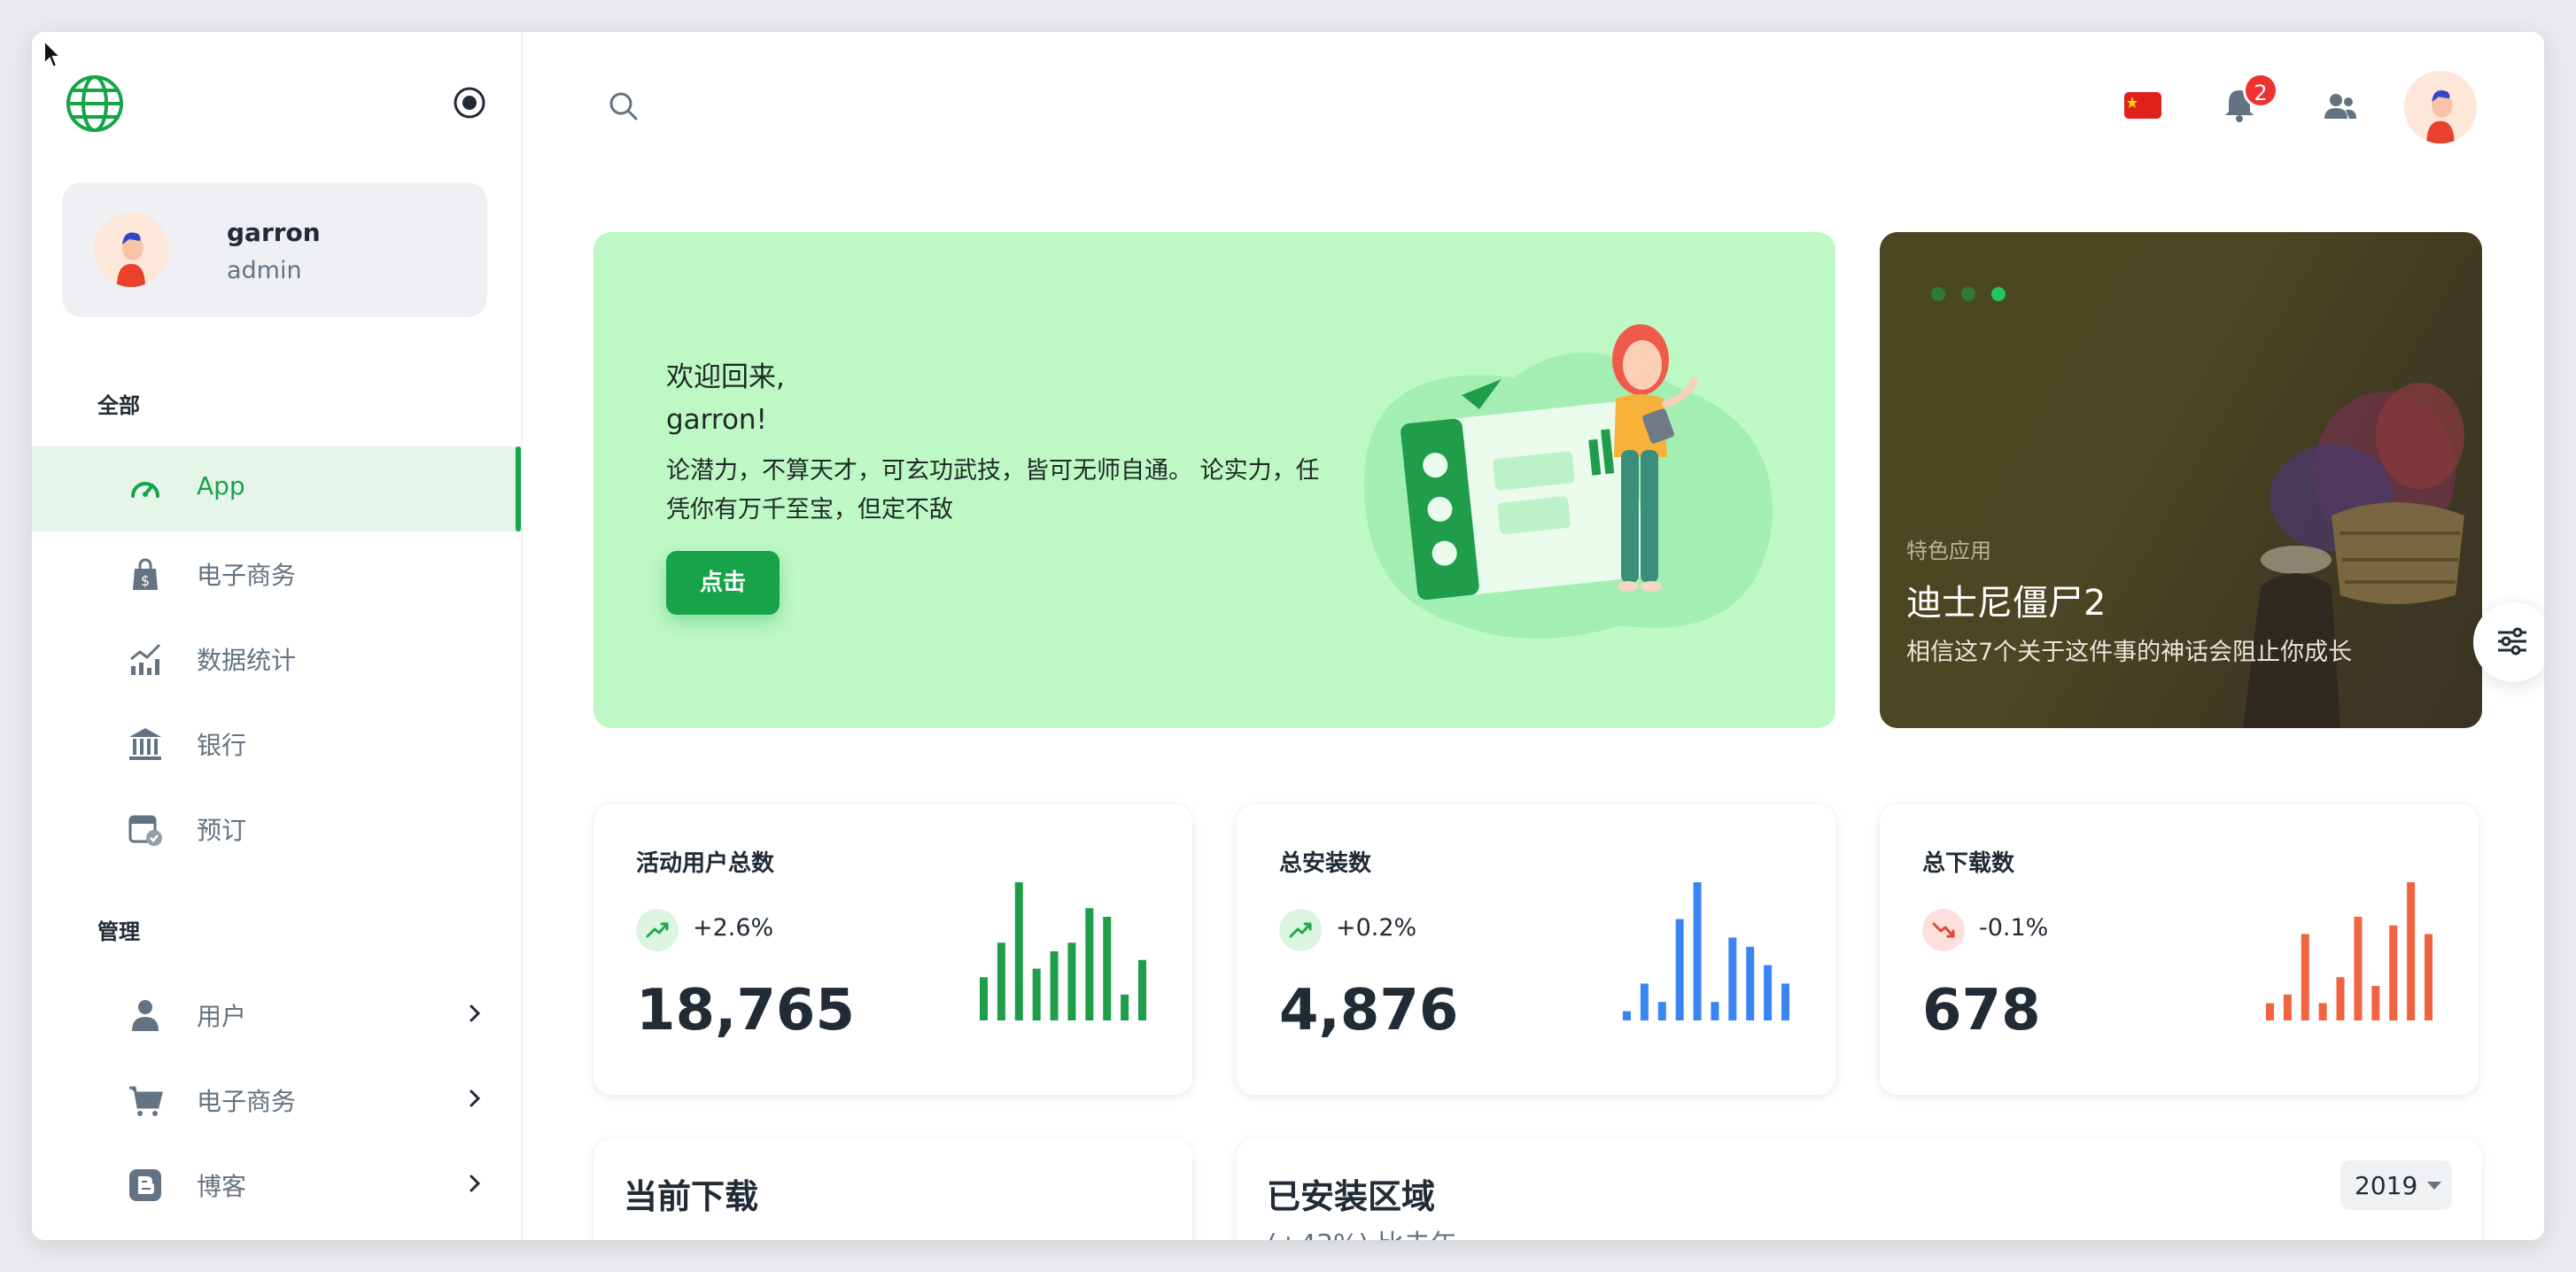 The height and width of the screenshot is (1272, 2576). Describe the element at coordinates (2132, 102) in the screenshot. I see `star-icon` at that location.